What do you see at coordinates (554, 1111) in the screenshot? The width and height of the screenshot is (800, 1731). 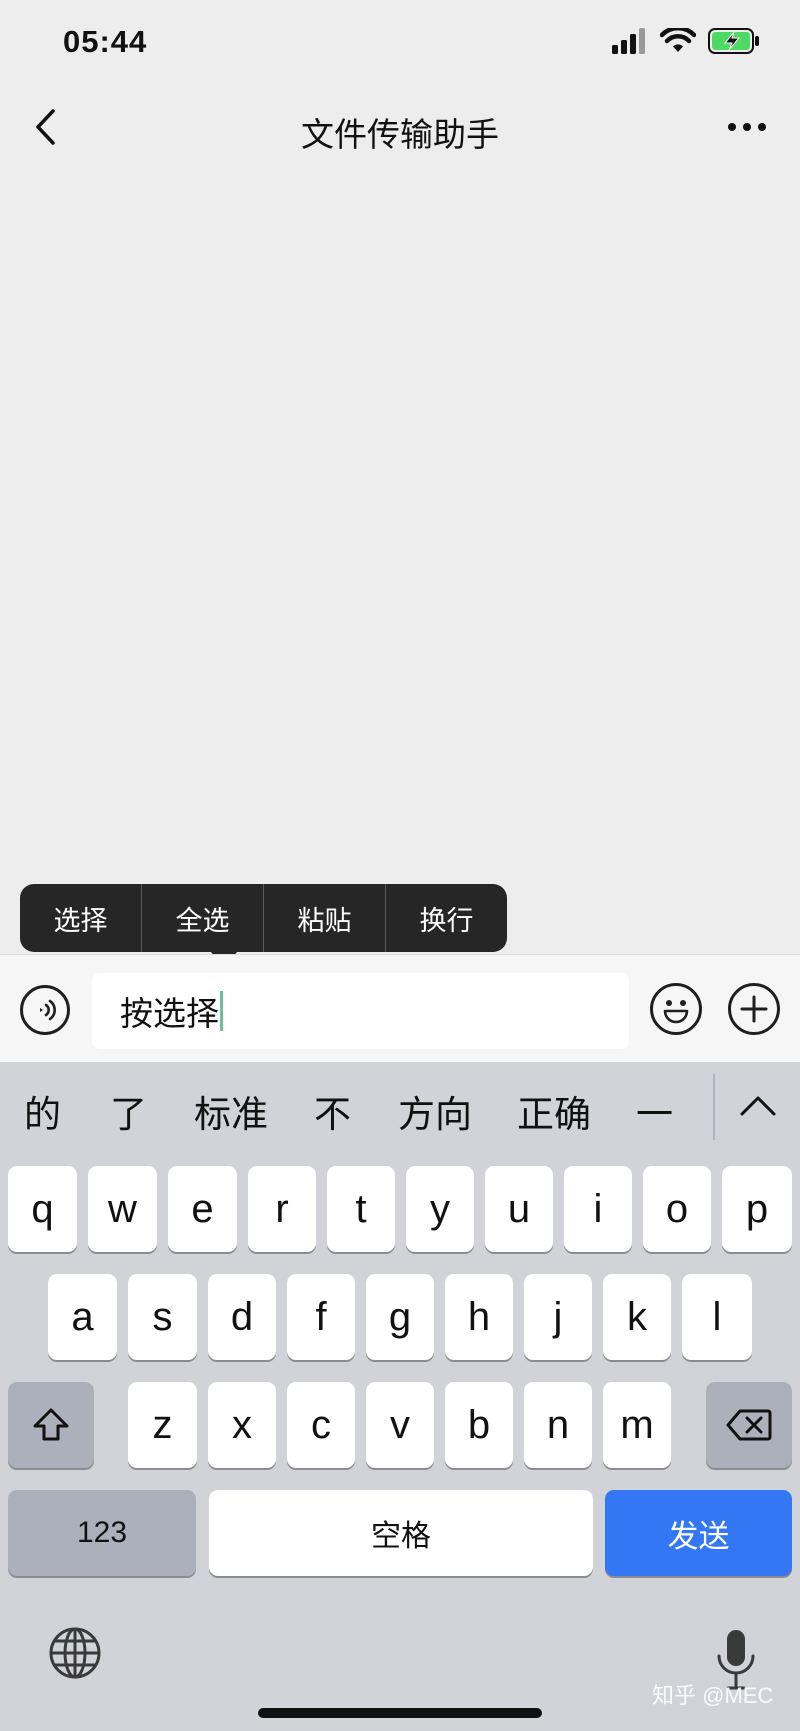 I see `candidate-word: 正确` at bounding box center [554, 1111].